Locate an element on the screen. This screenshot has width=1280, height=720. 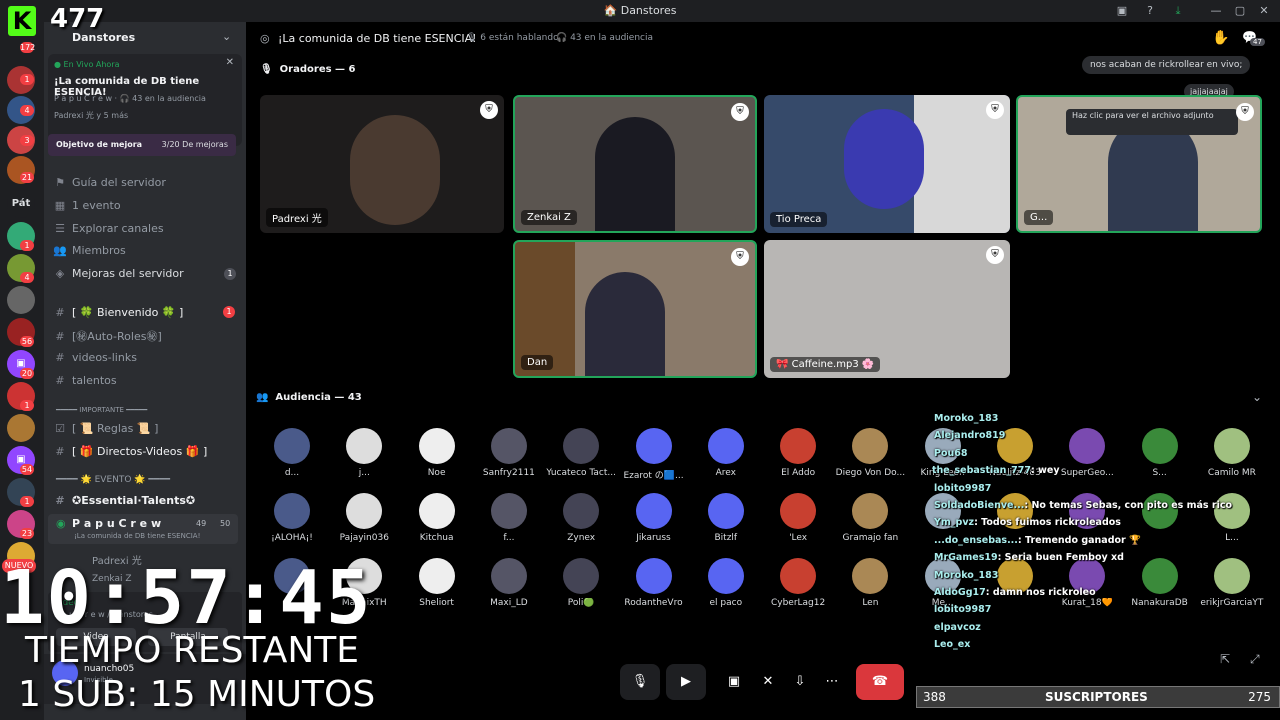
audience-member: NanakuraDB is located at coordinates (1160, 583).